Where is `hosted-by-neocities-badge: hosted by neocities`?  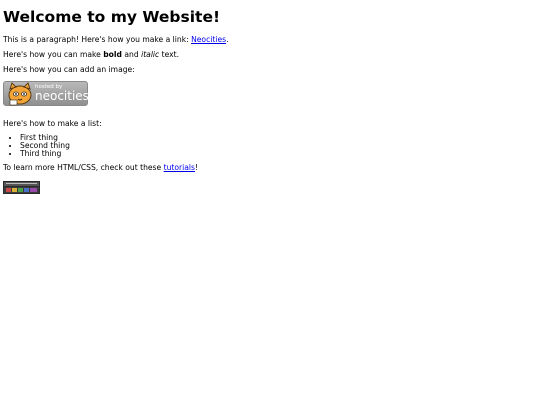
hosted-by-neocities-badge: hosted by neocities is located at coordinates (46, 93).